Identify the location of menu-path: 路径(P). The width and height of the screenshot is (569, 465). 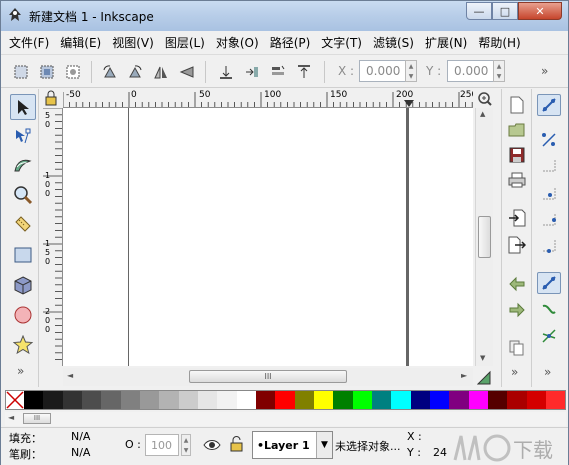
(290, 42).